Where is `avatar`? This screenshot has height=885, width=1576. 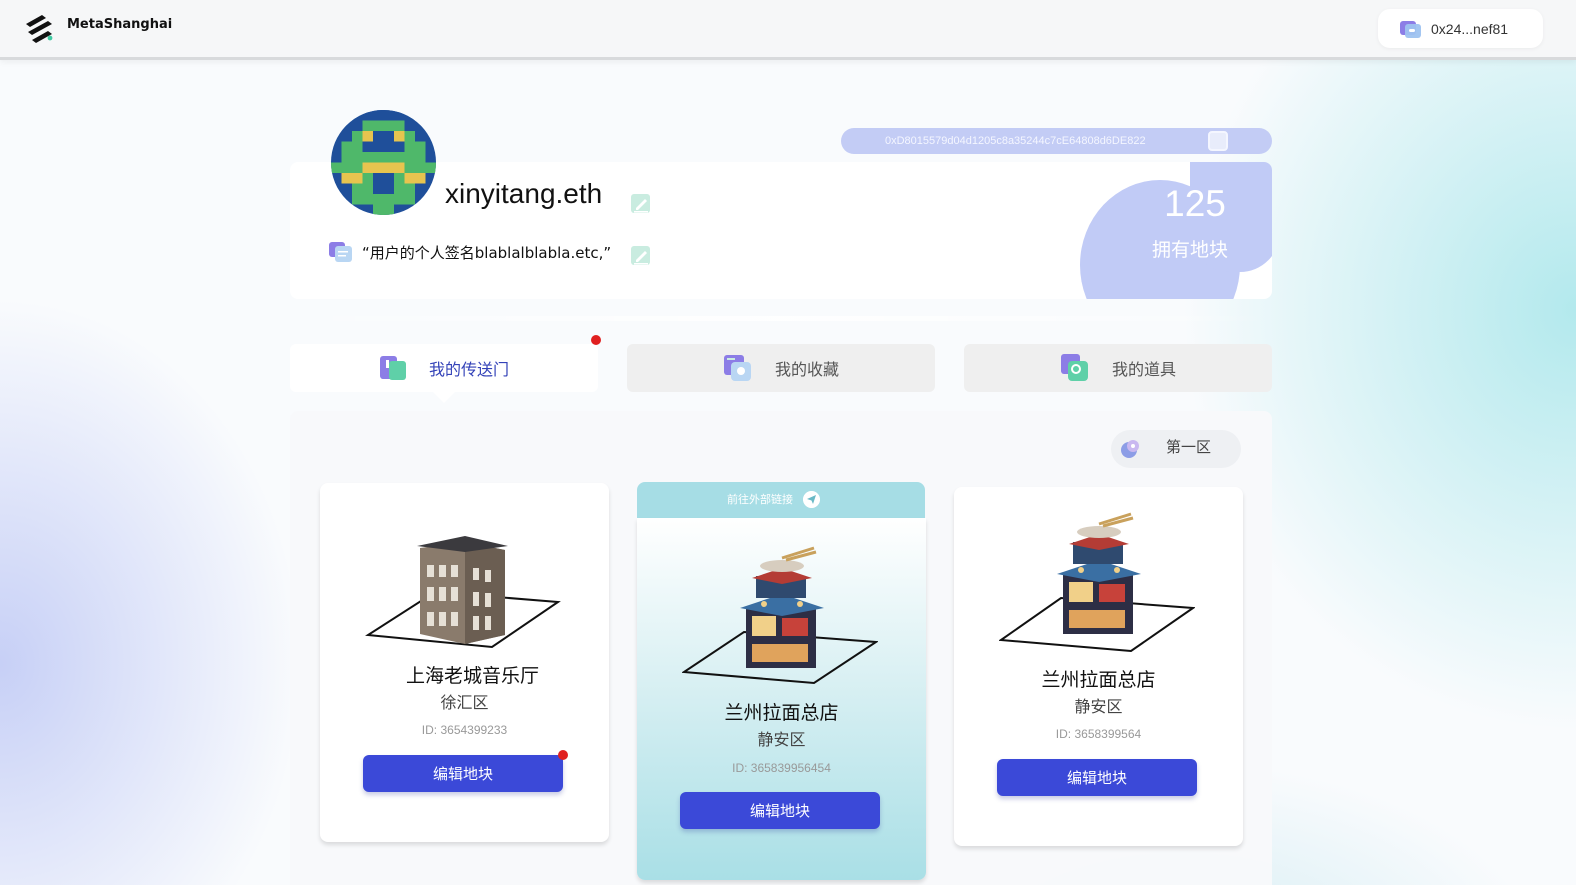 avatar is located at coordinates (383, 162).